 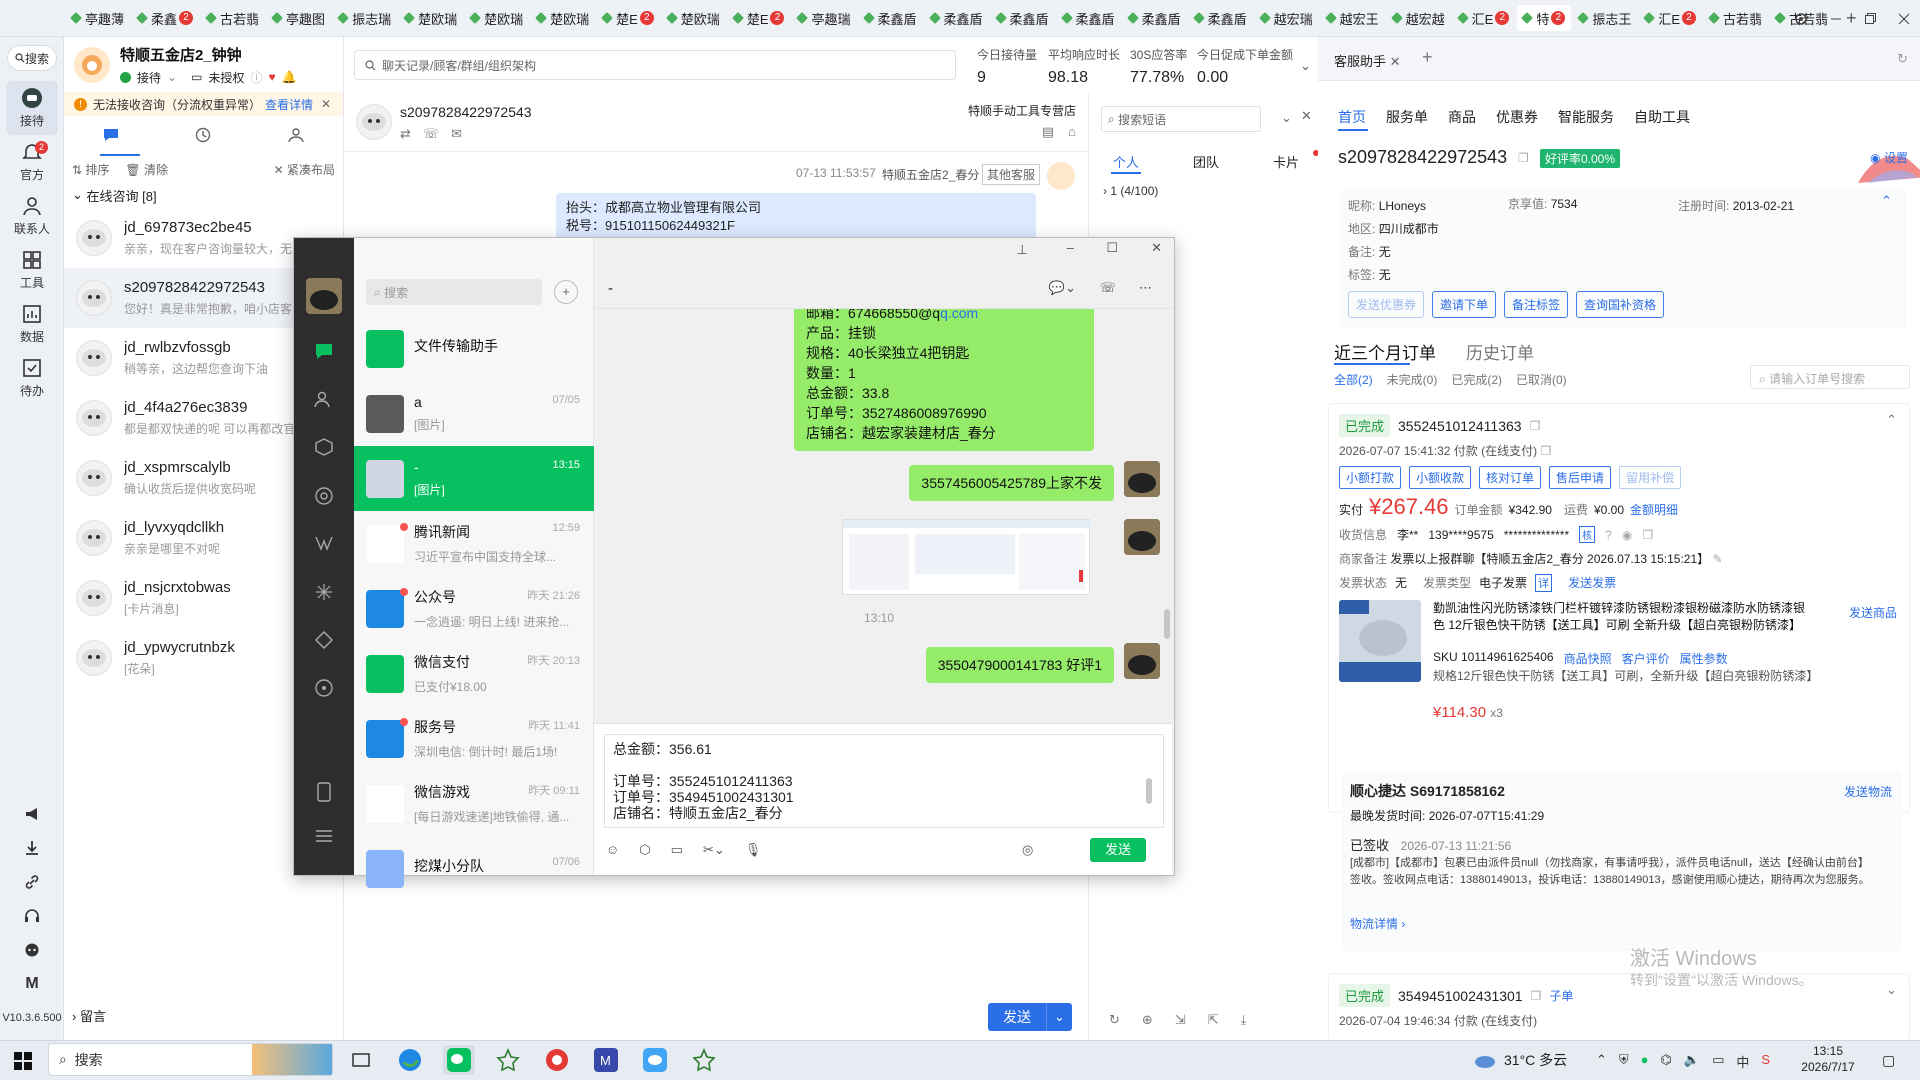 What do you see at coordinates (324, 447) in the screenshot?
I see `favorites-icon` at bounding box center [324, 447].